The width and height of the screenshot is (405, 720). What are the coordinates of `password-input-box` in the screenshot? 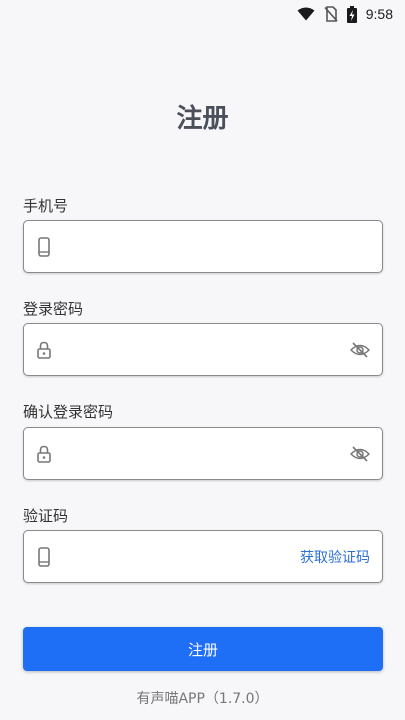 It's located at (203, 349).